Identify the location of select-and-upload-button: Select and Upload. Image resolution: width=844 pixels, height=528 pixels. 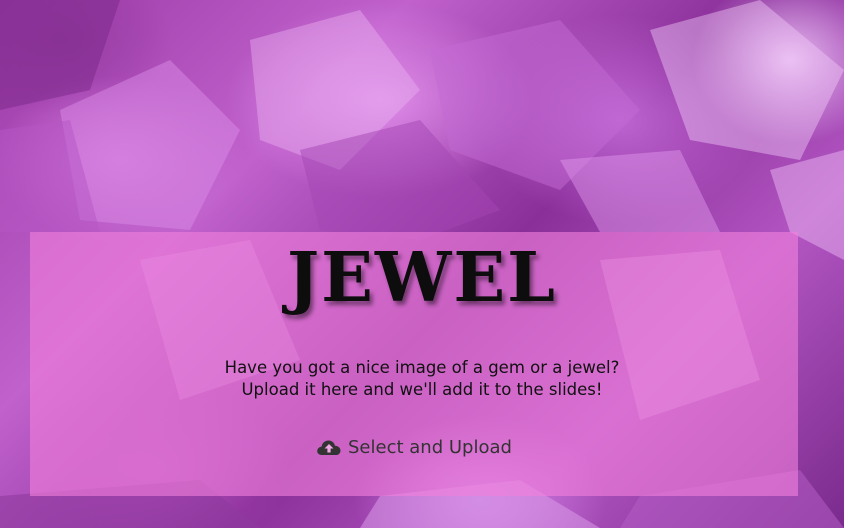
(414, 447).